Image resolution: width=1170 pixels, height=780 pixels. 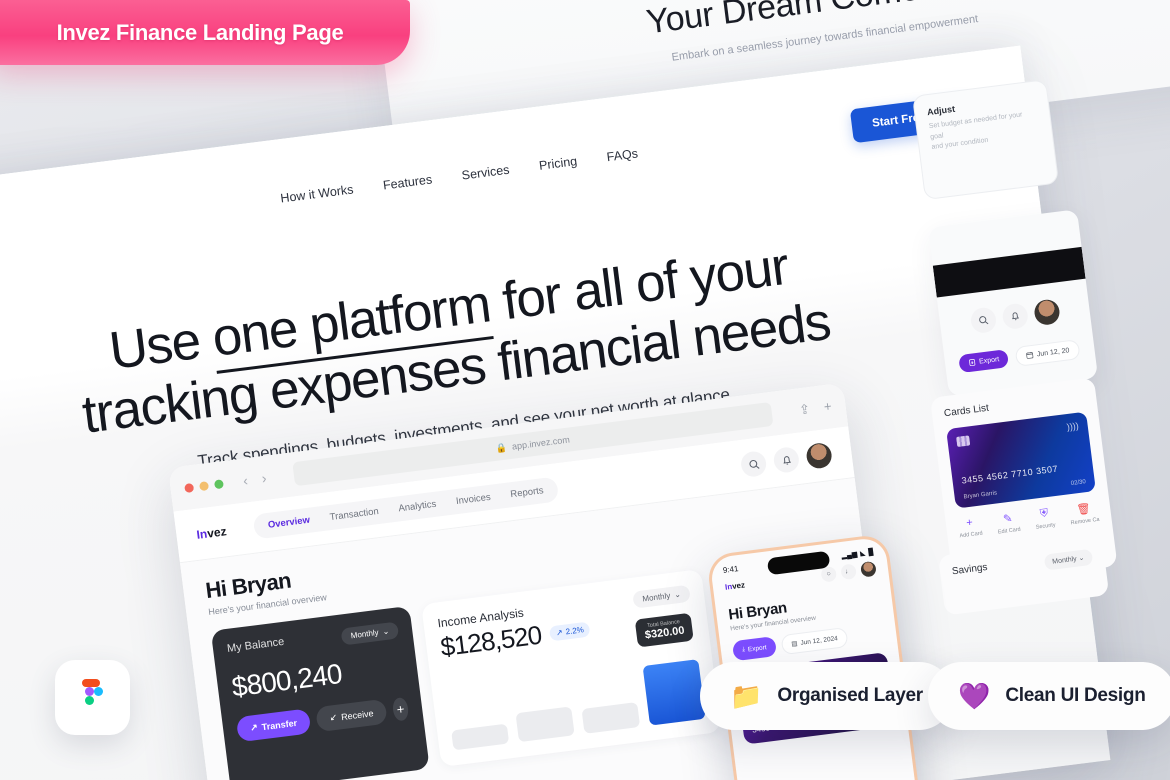 What do you see at coordinates (1085, 521) in the screenshot?
I see `card-action-label: Remove Ca` at bounding box center [1085, 521].